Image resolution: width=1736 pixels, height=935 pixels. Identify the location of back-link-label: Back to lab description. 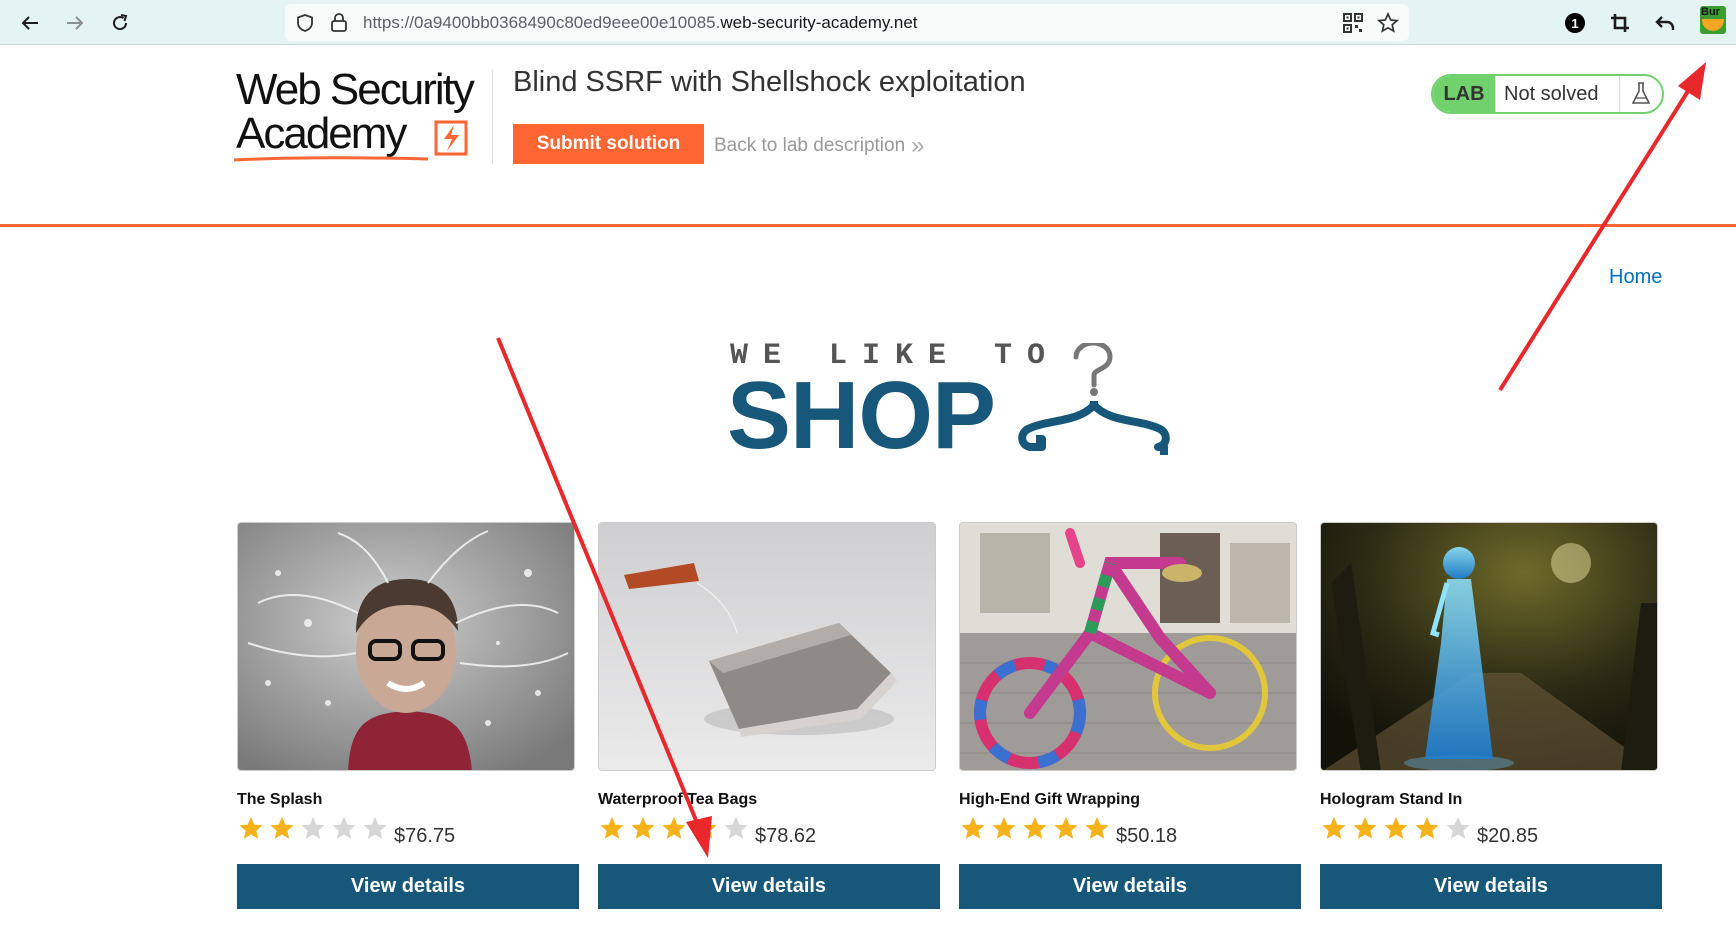
(810, 145).